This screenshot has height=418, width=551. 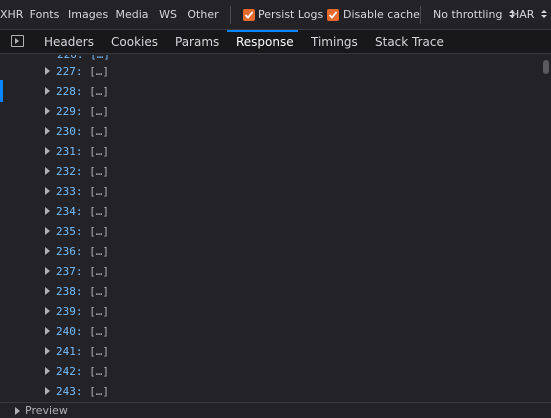 What do you see at coordinates (11, 15) in the screenshot?
I see `filter-xhr-button: XHR` at bounding box center [11, 15].